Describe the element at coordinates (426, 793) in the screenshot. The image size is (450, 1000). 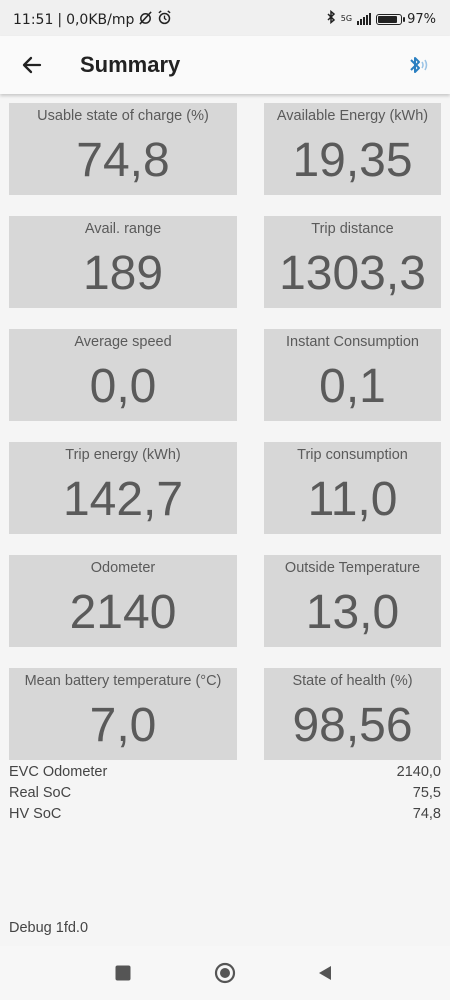
I see `detail-value: 75,5` at that location.